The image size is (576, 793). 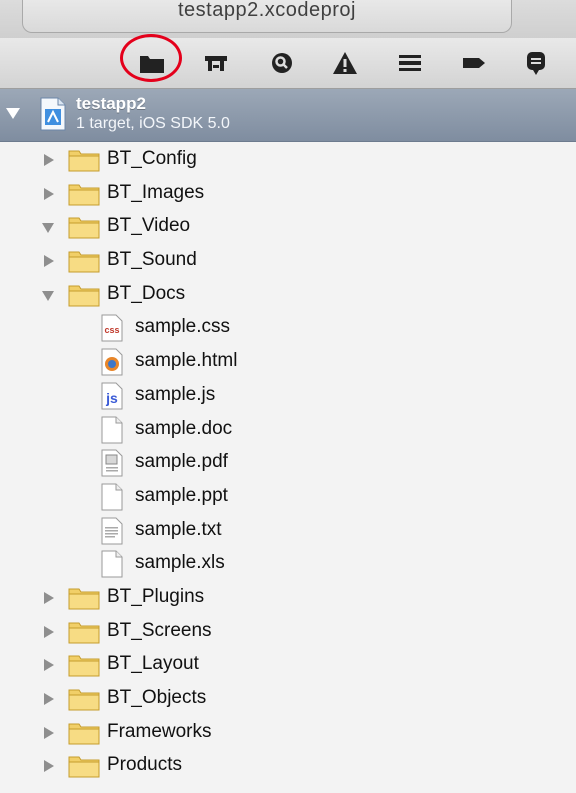 I want to click on file-label: sample.js, so click(x=175, y=394).